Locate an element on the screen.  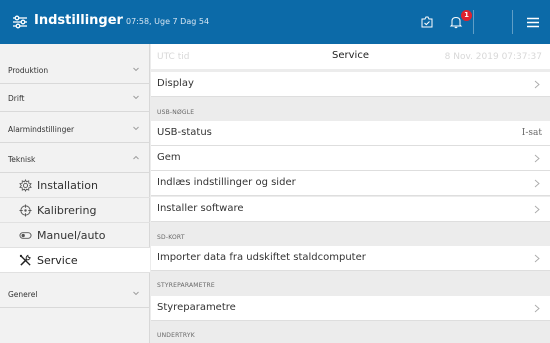
row-label: Installer software is located at coordinates (200, 208).